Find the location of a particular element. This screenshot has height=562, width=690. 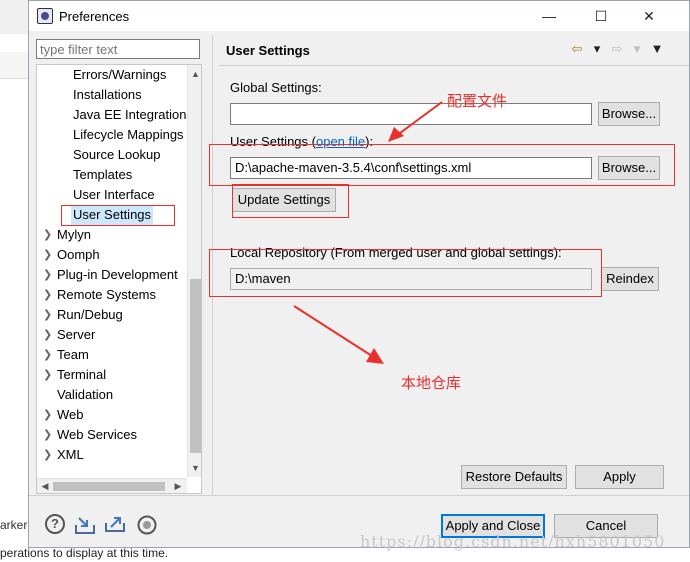

tree-item-xml: ❯ XML is located at coordinates (63, 455).